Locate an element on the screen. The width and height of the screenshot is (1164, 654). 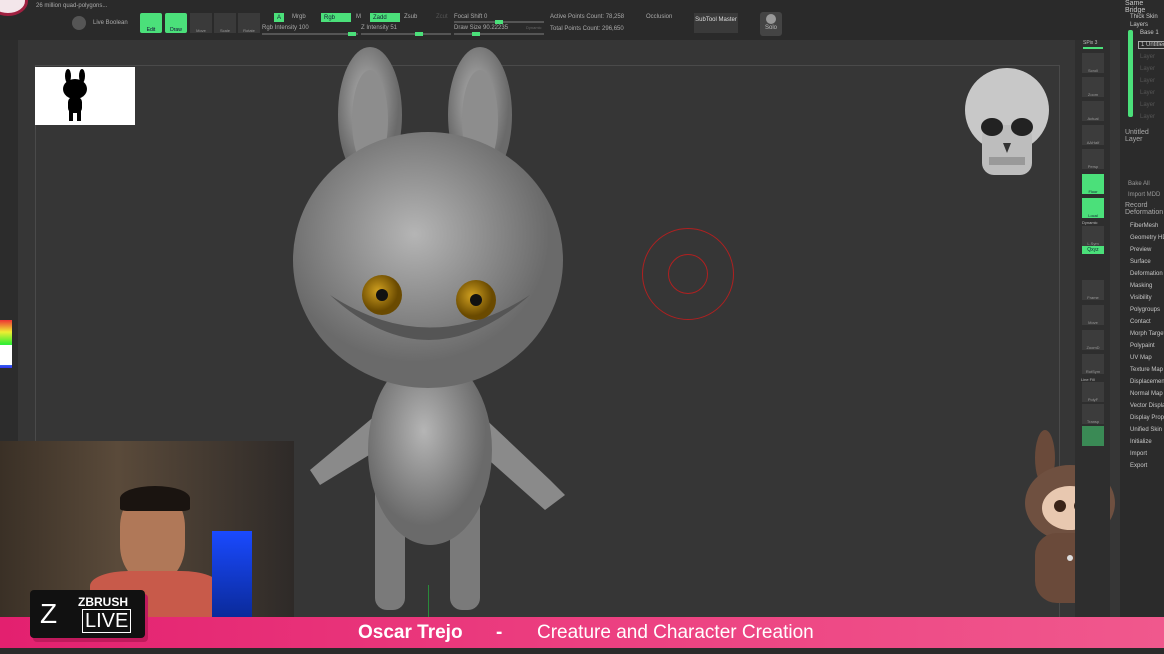
draw-size-label: Draw Size 90.22235 is located at coordinates (481, 28).